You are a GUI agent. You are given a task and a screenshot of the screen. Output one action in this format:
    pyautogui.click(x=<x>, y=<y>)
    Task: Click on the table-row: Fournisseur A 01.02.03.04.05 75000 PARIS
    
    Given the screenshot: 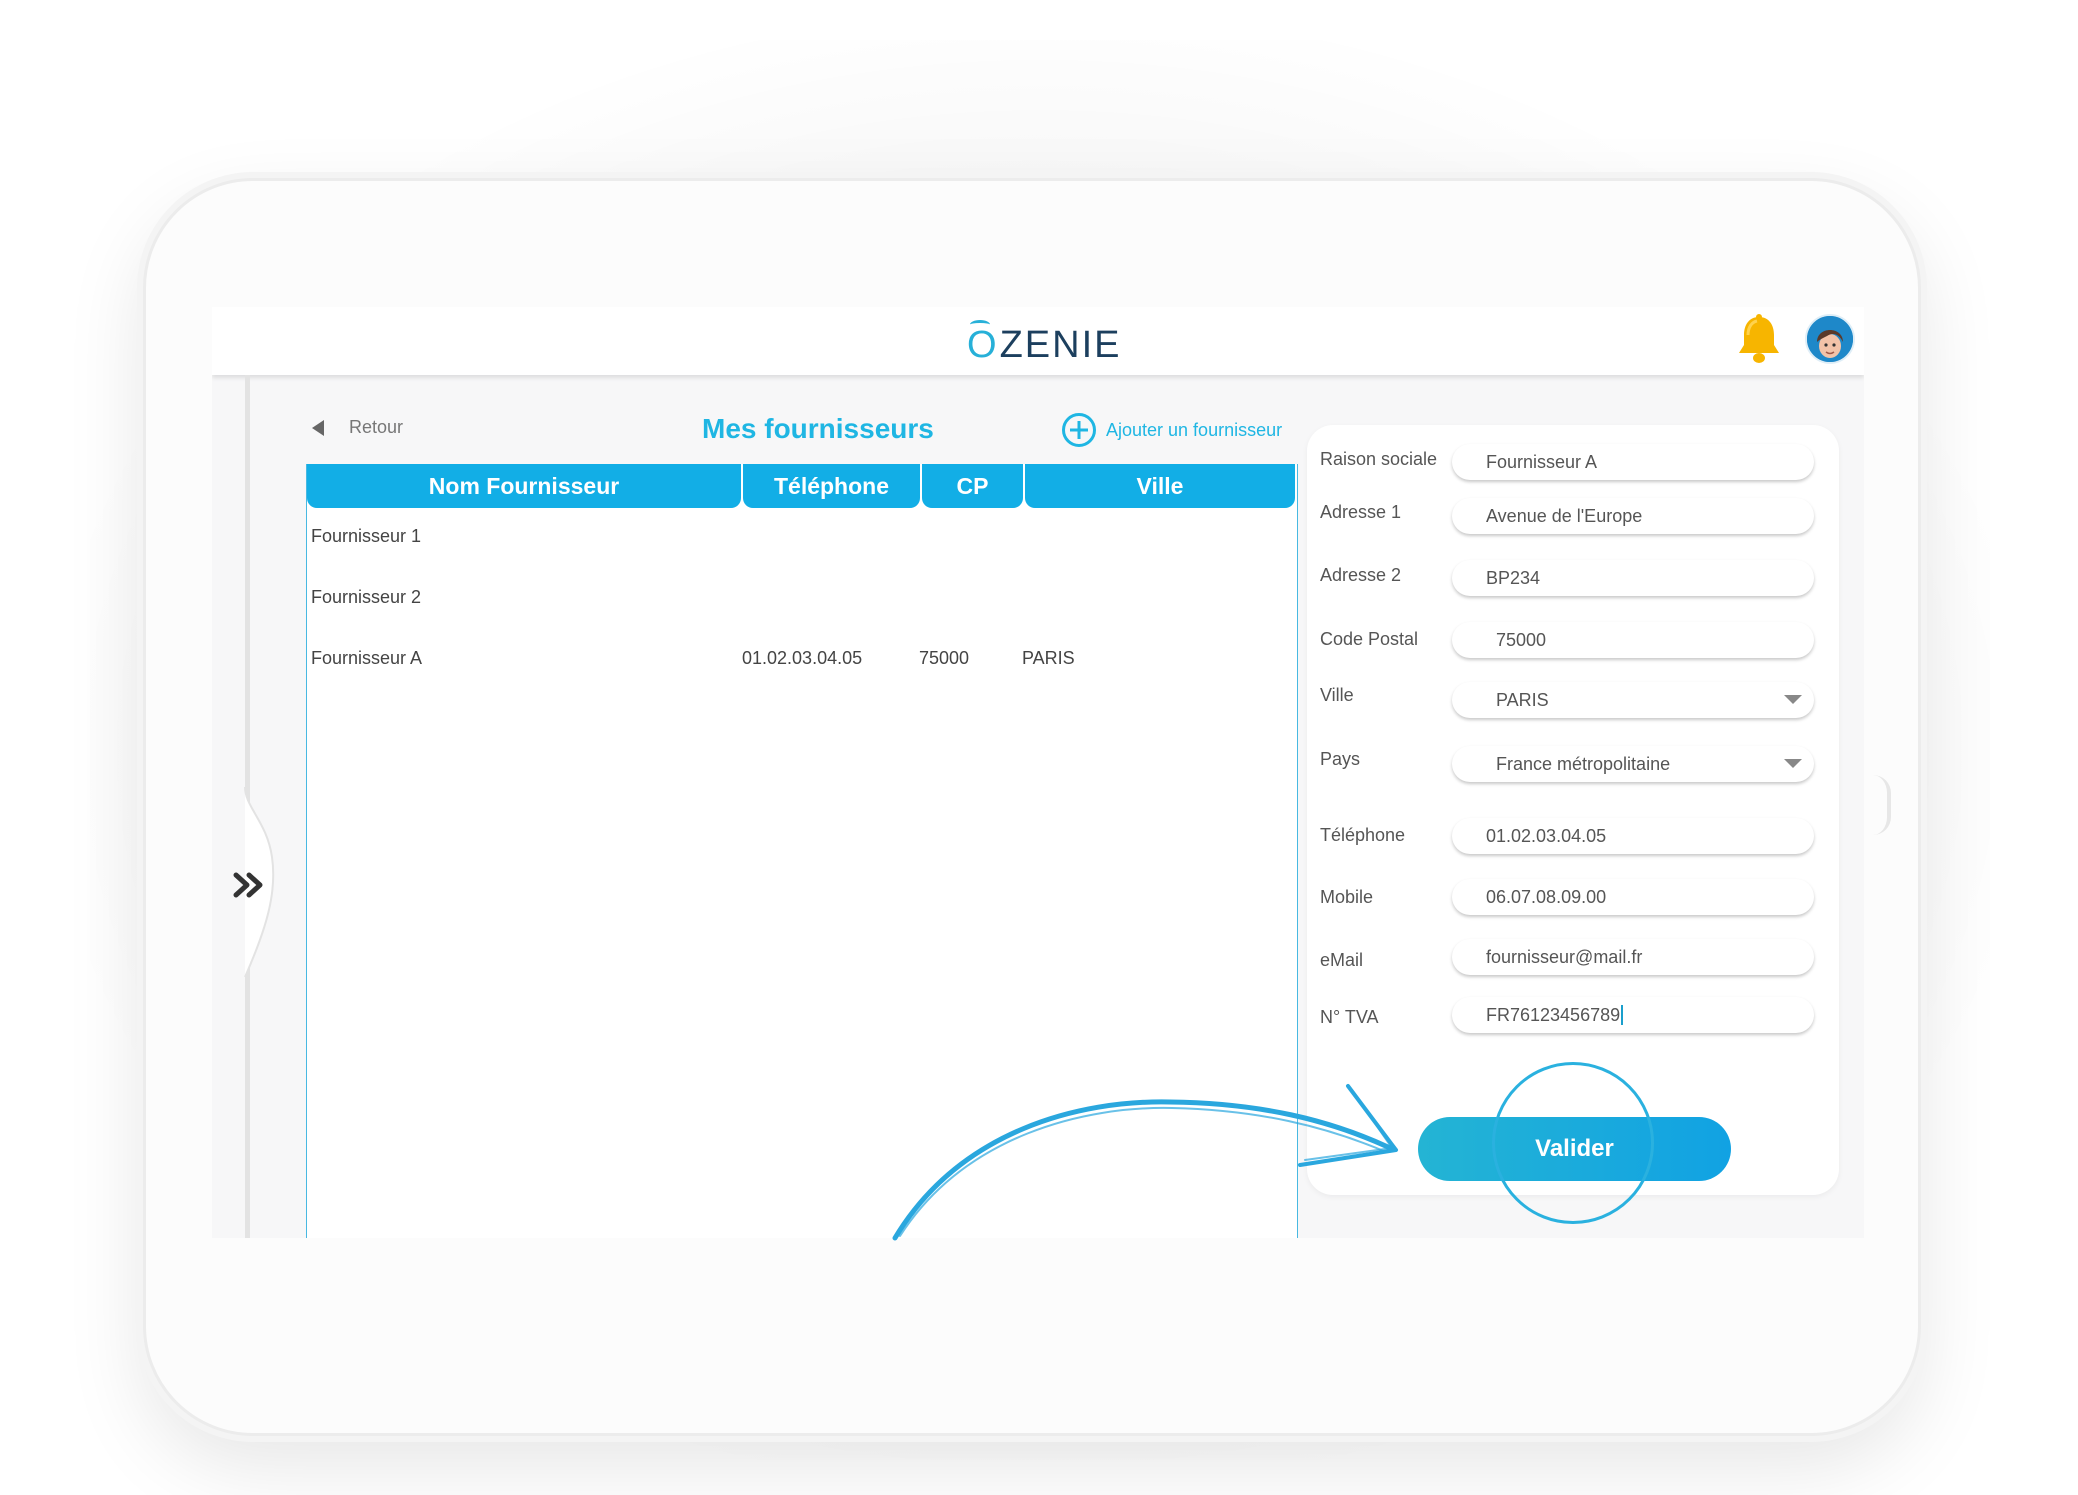 What is the action you would take?
    pyautogui.click(x=802, y=660)
    